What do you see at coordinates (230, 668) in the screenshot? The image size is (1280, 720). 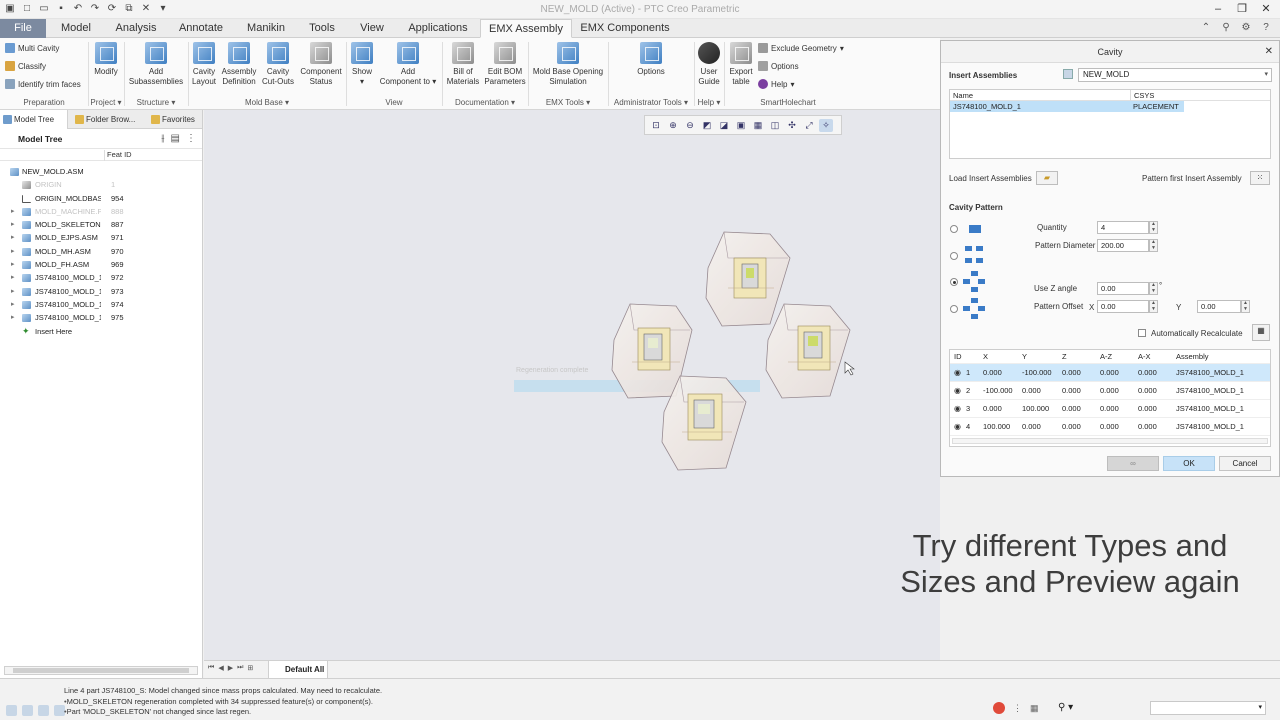 I see `next-tab-icon: ▶` at bounding box center [230, 668].